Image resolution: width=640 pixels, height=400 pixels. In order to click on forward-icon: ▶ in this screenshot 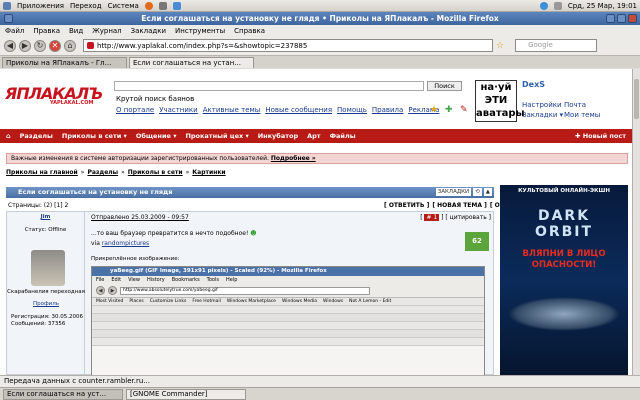, I will do `click(25, 45)`.